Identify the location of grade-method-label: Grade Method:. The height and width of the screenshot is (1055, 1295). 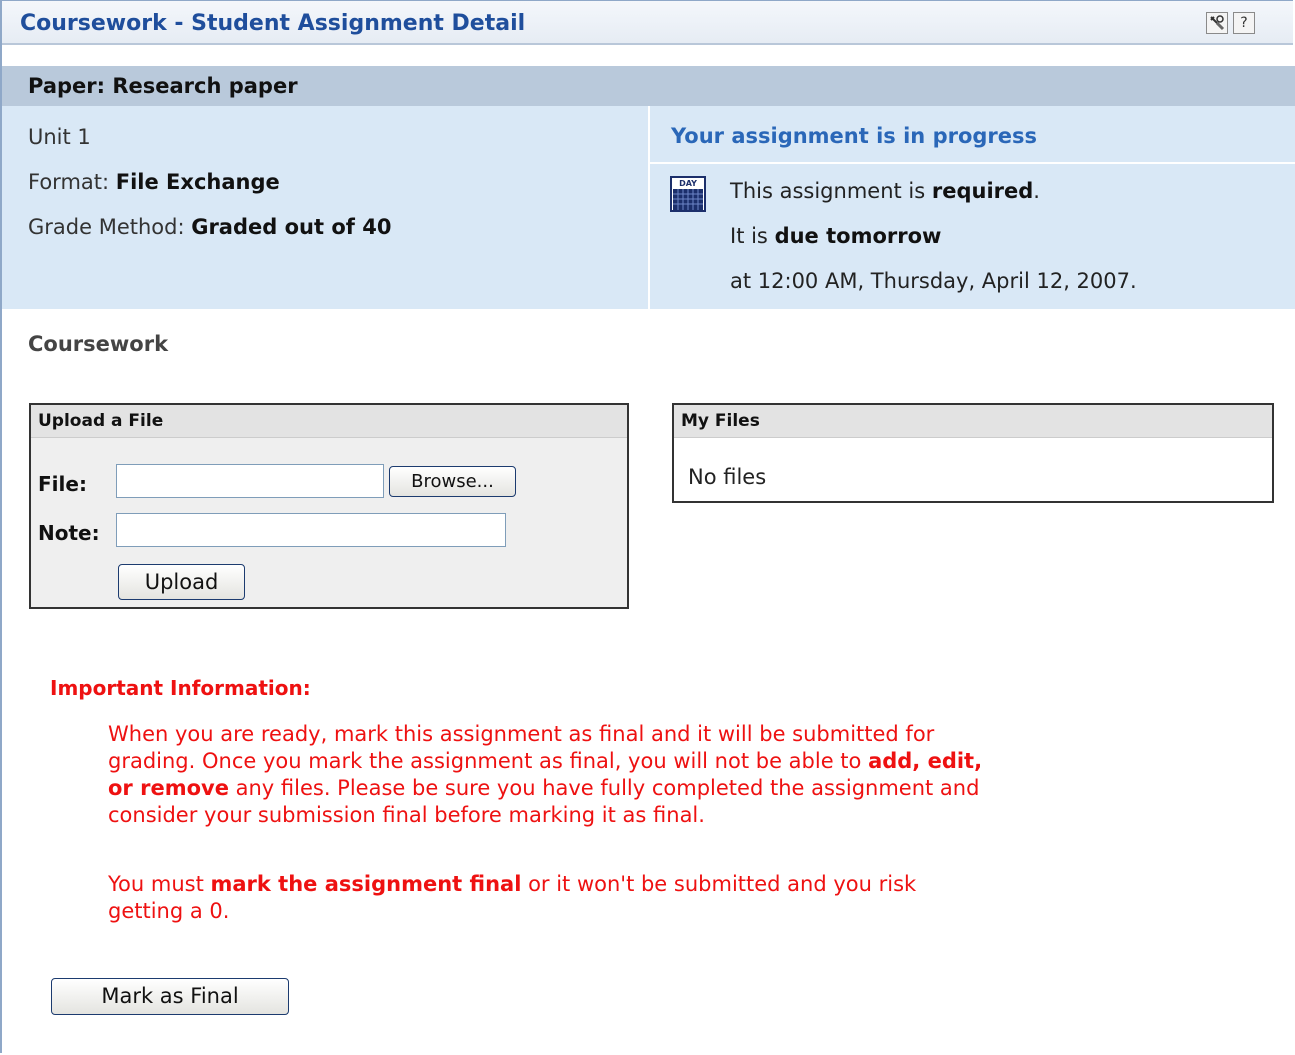
(110, 227).